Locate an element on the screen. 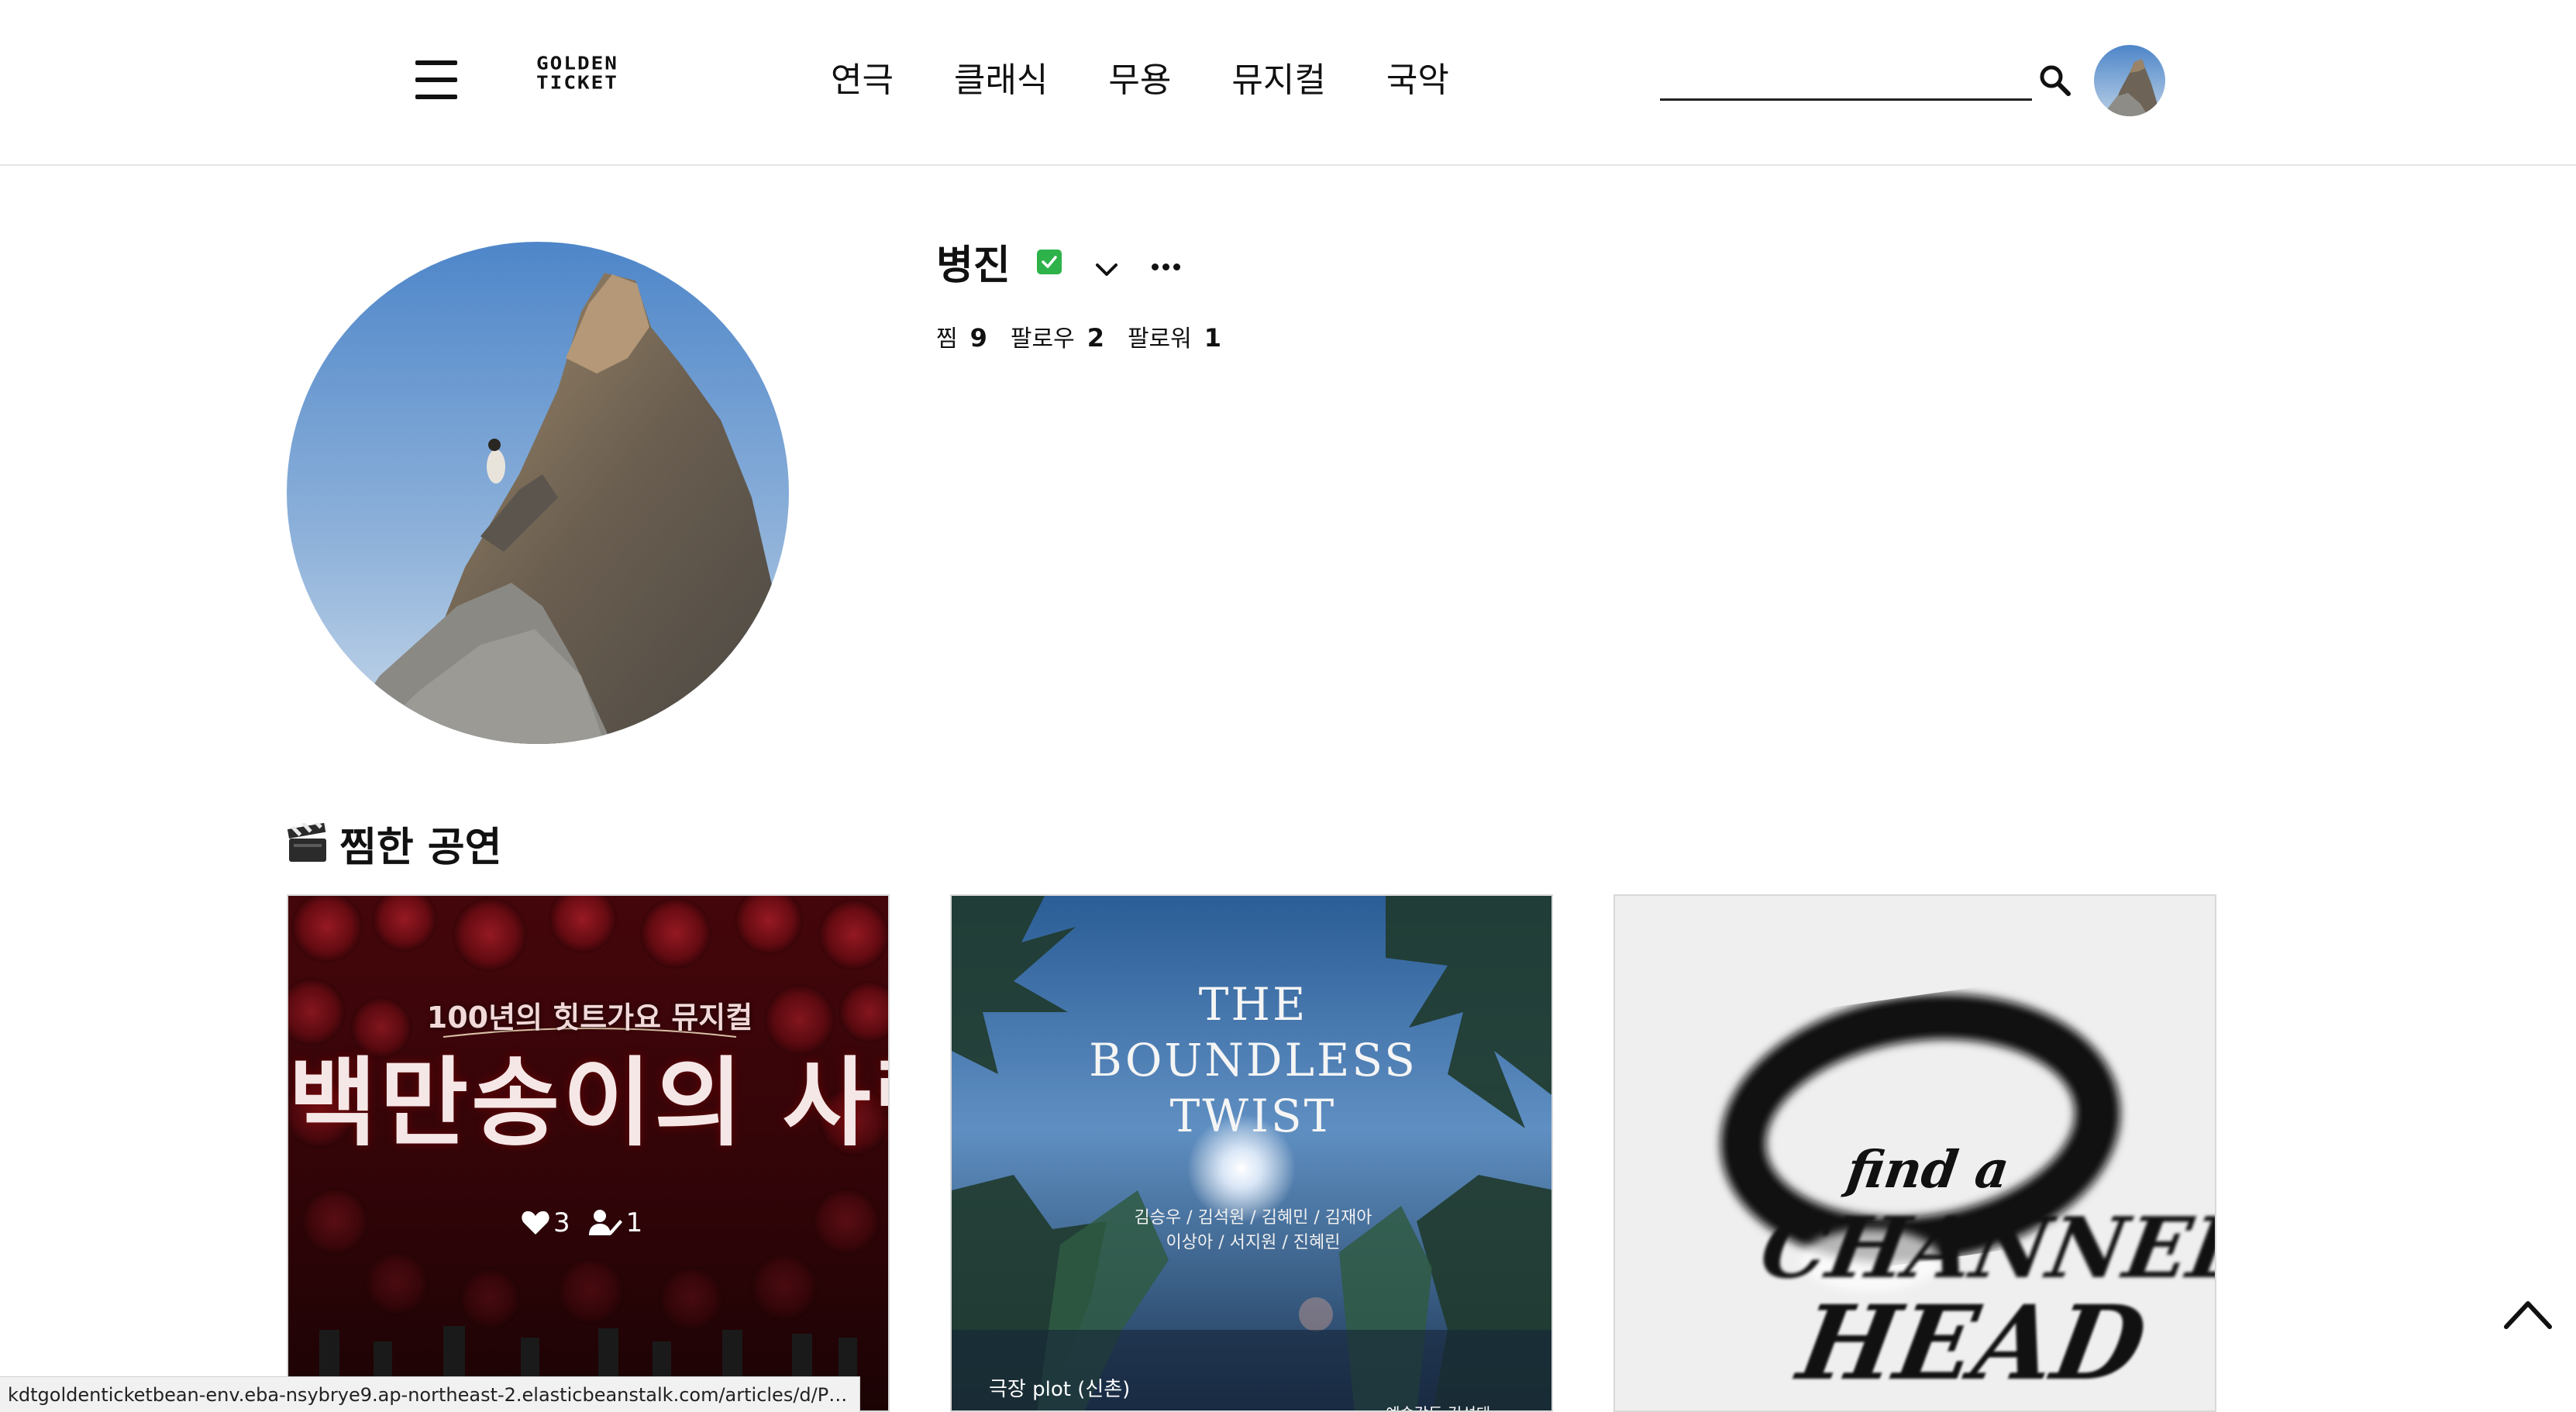 The image size is (2576, 1412). card-text-1: find a is located at coordinates (1928, 1169).